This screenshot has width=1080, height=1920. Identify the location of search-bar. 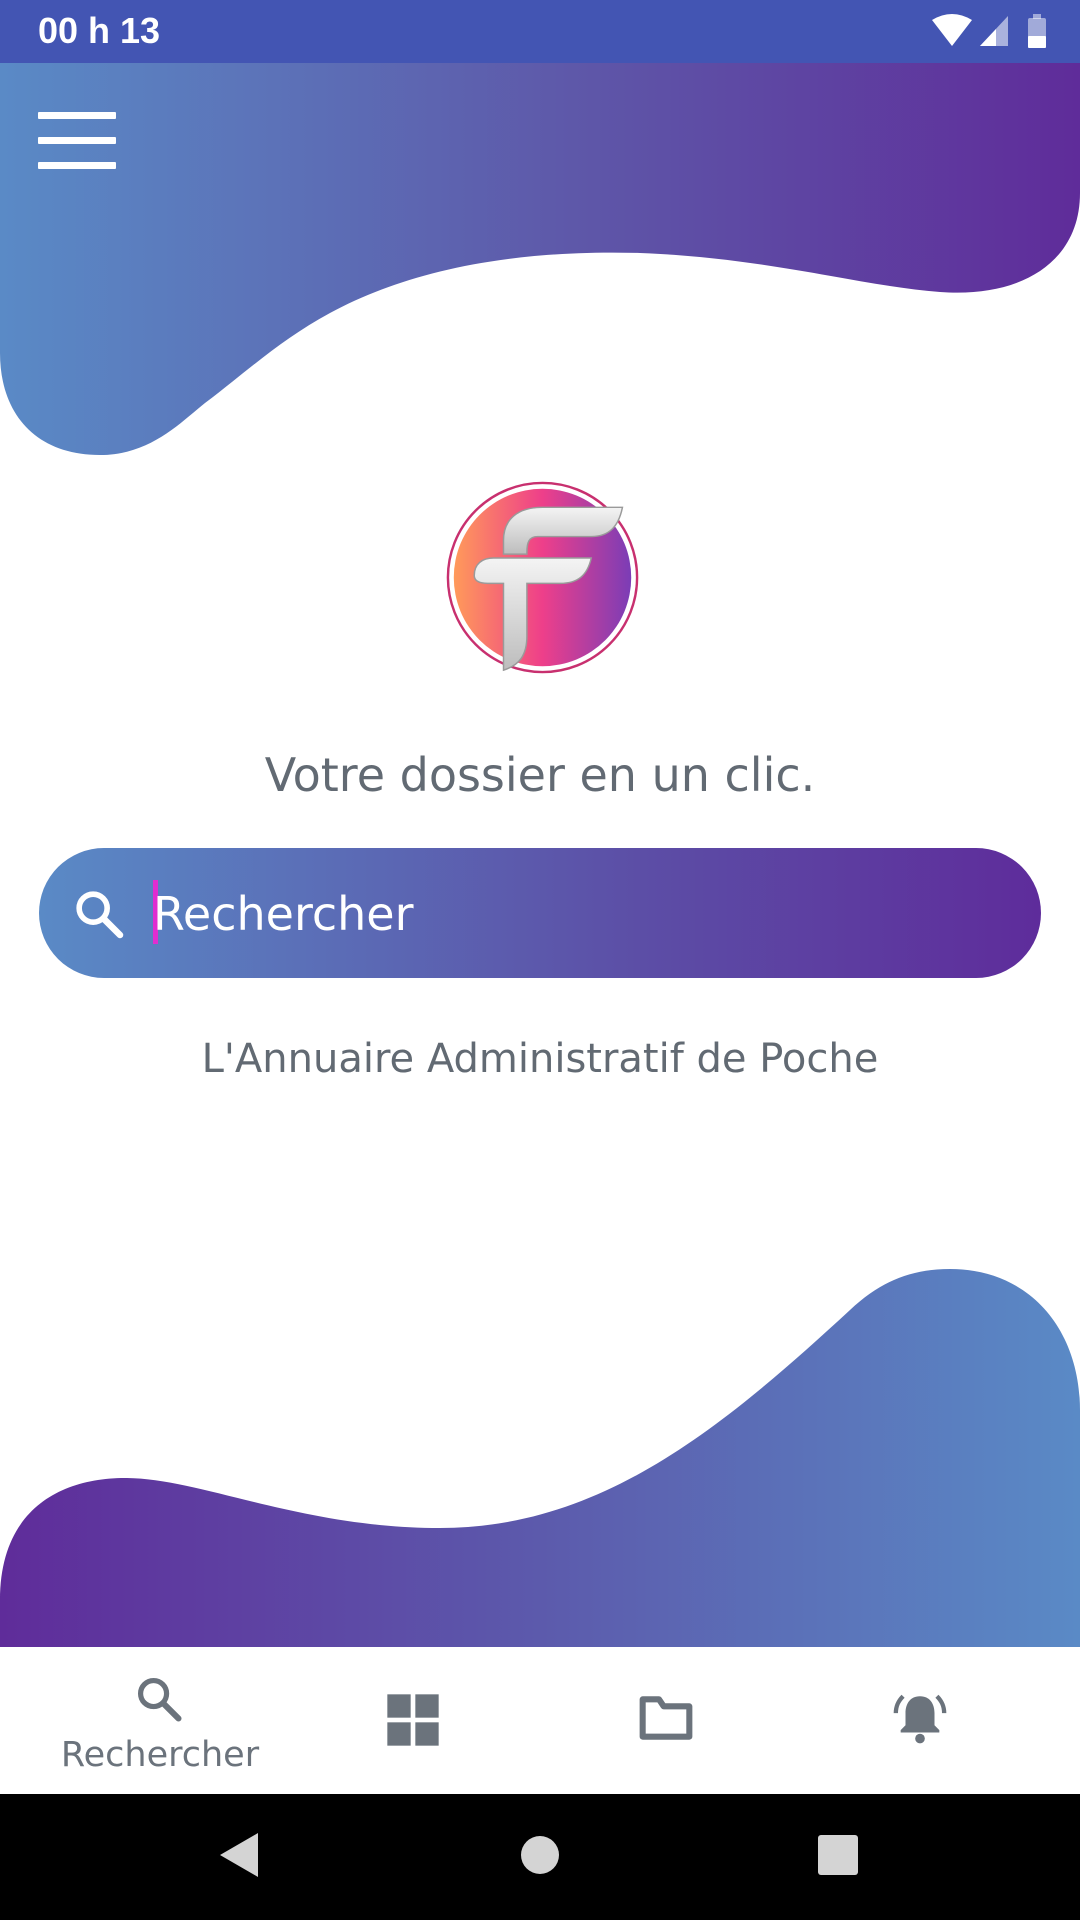
(540, 913).